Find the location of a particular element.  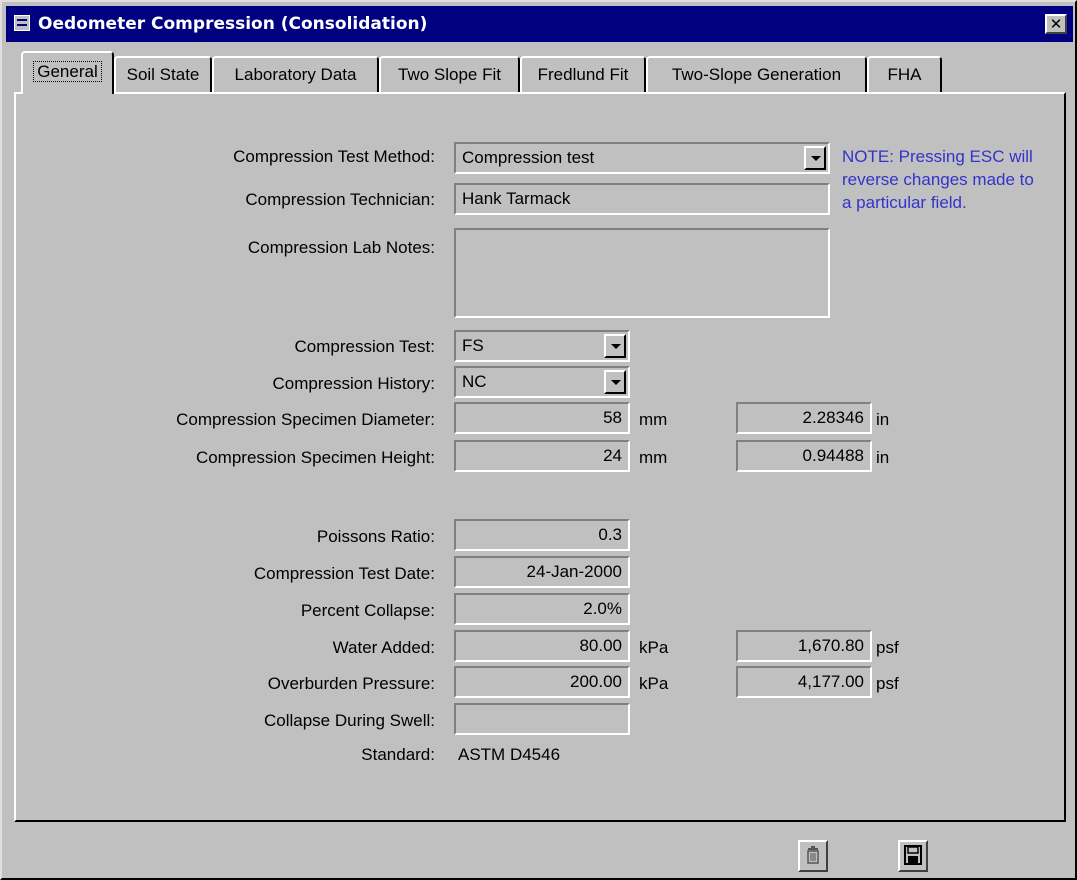

tab-fredlund-fit: Fredlund Fit is located at coordinates (583, 74).